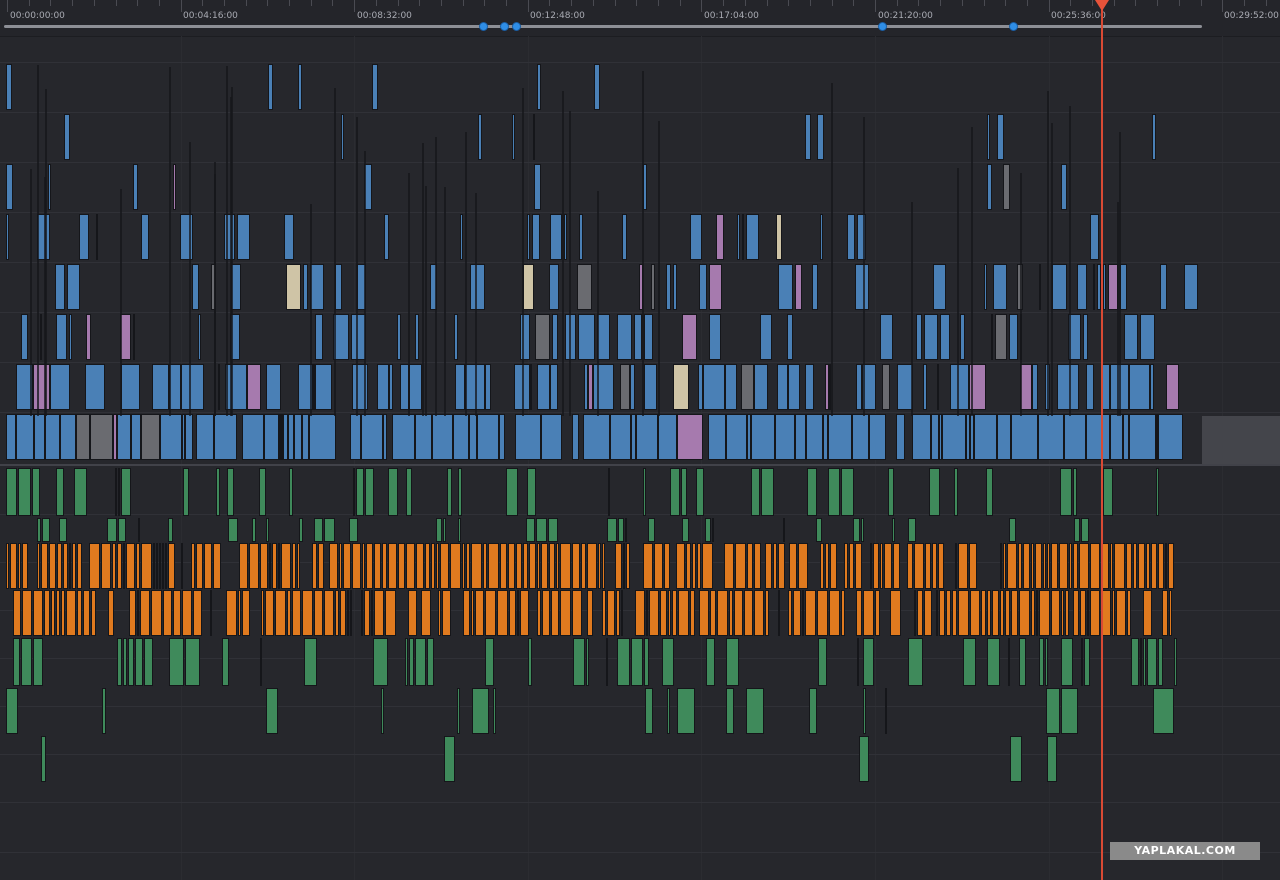 This screenshot has height=880, width=1280. What do you see at coordinates (1101, 5) in the screenshot?
I see `playhead-handle-icon` at bounding box center [1101, 5].